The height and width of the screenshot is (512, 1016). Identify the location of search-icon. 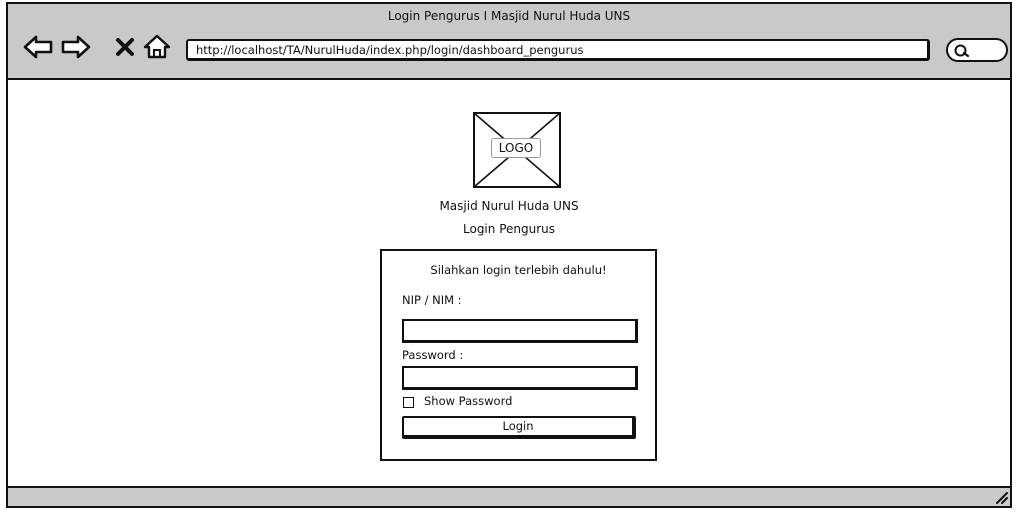
(962, 51).